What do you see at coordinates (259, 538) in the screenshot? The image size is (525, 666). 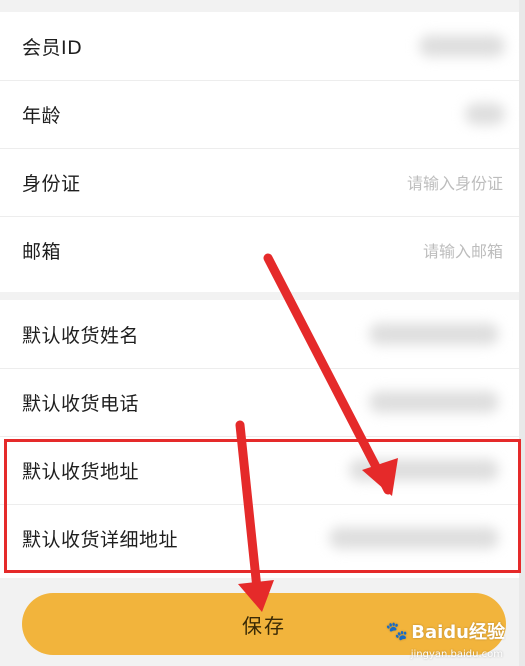 I see `shipping-detail-address-row: 默认收货详细地址` at bounding box center [259, 538].